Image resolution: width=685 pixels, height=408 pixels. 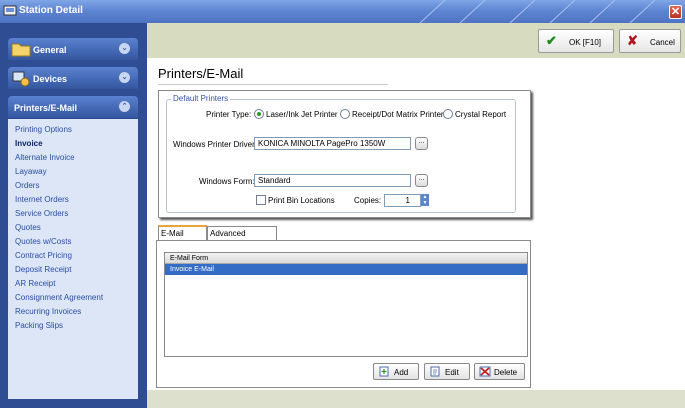 I want to click on radio-crystal-report, so click(x=448, y=114).